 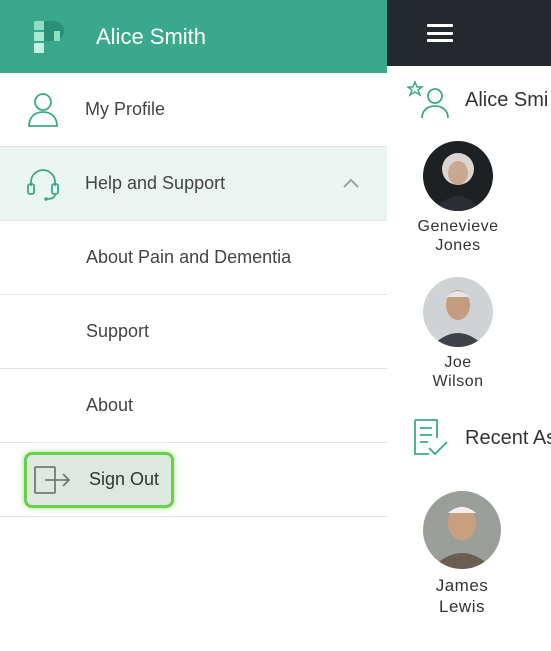 I want to click on residents-section-title: Alice Smi, so click(x=477, y=100).